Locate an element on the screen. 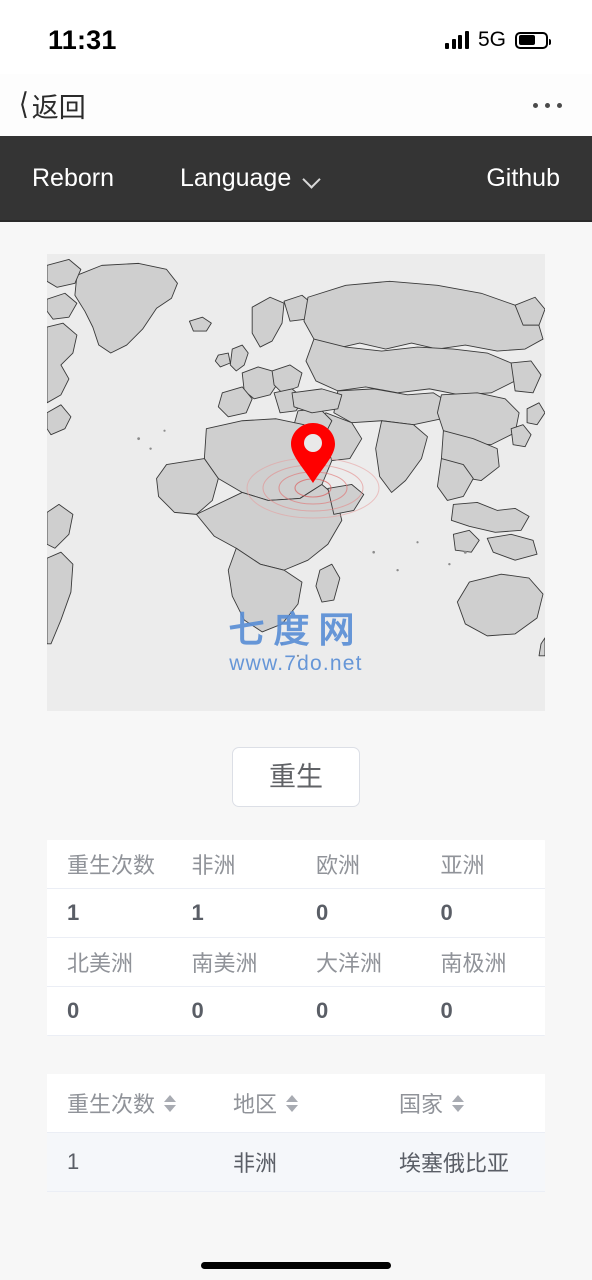 The width and height of the screenshot is (592, 1280). table-row: 0 0 0 0 is located at coordinates (296, 1011).